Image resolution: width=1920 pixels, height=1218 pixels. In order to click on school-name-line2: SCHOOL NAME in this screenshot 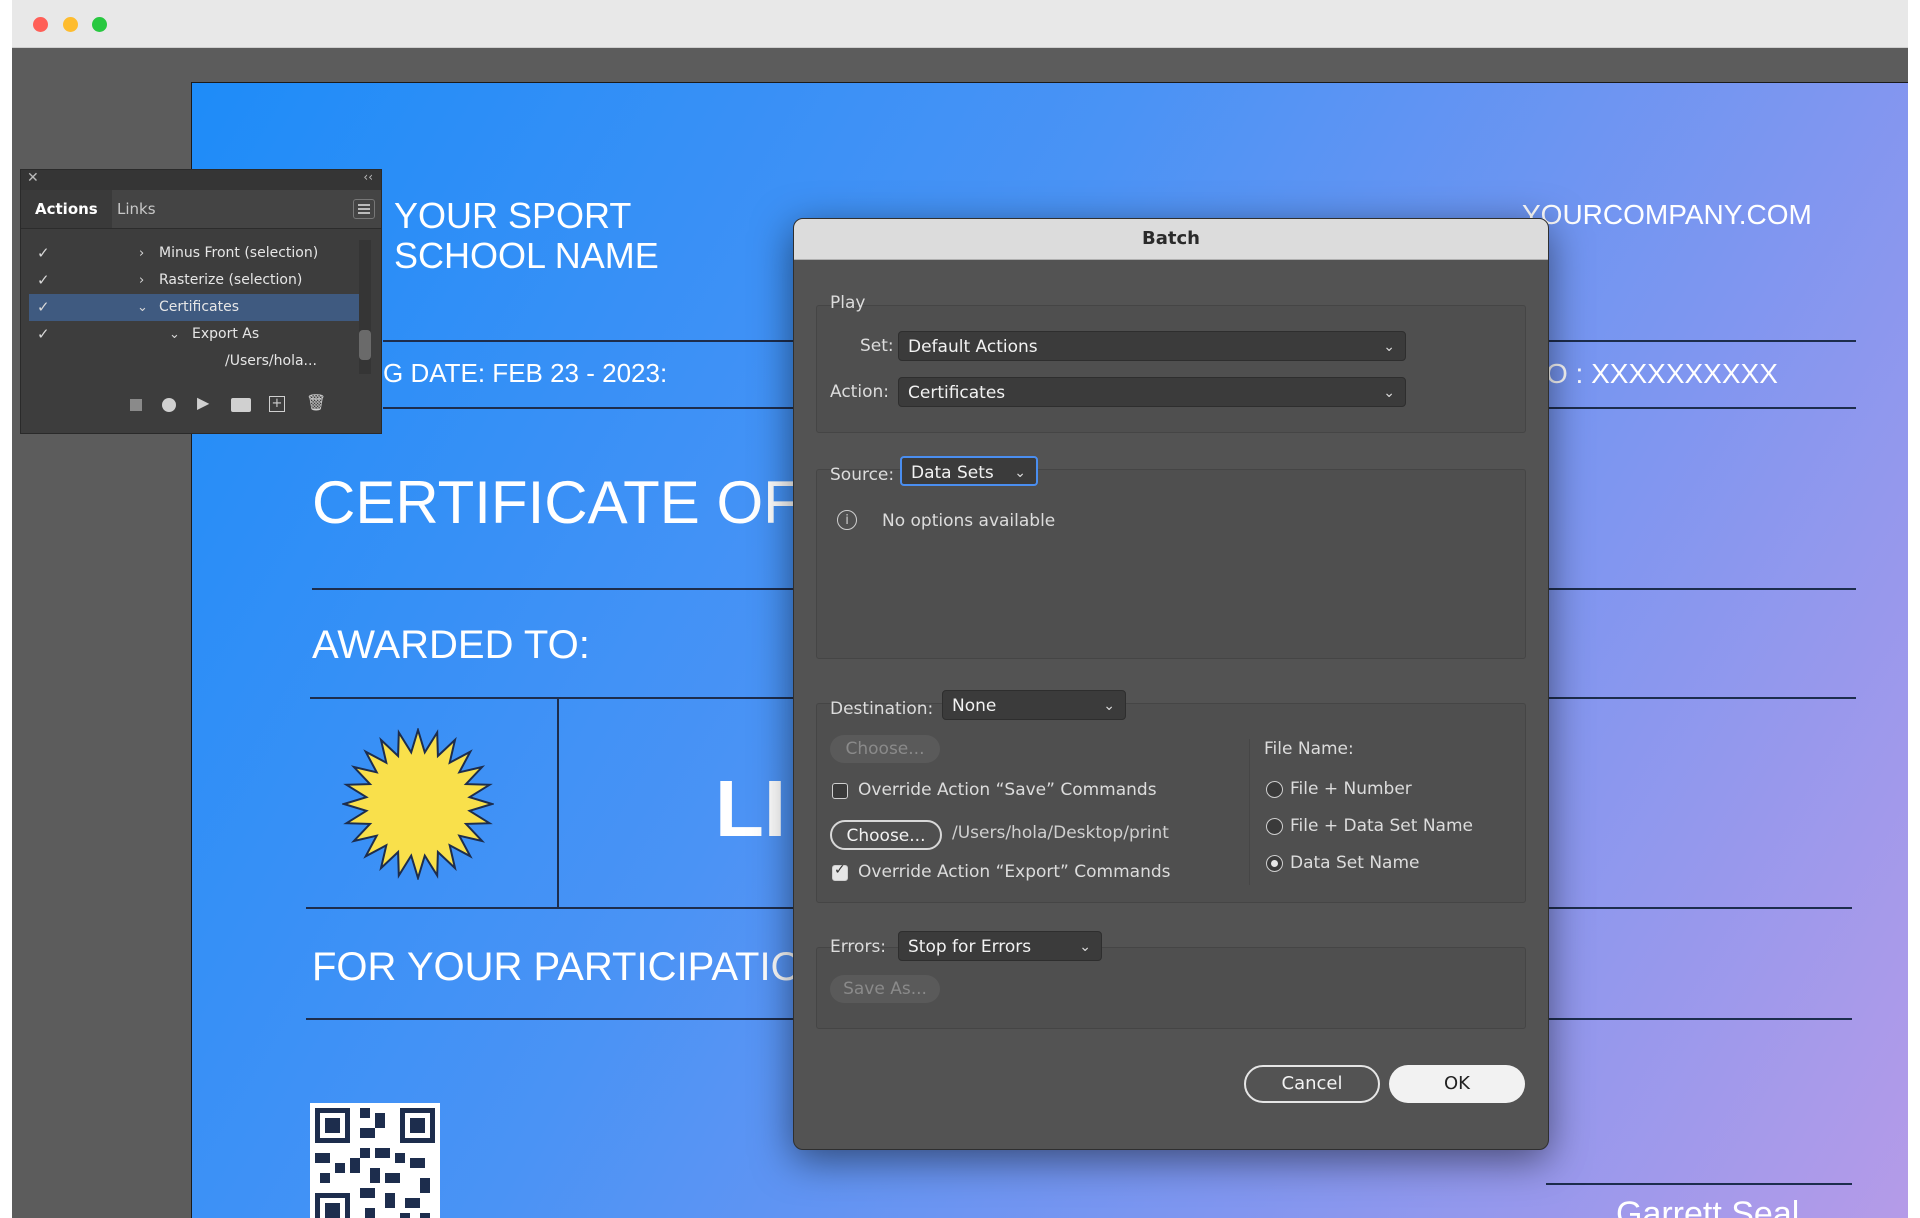, I will do `click(526, 255)`.